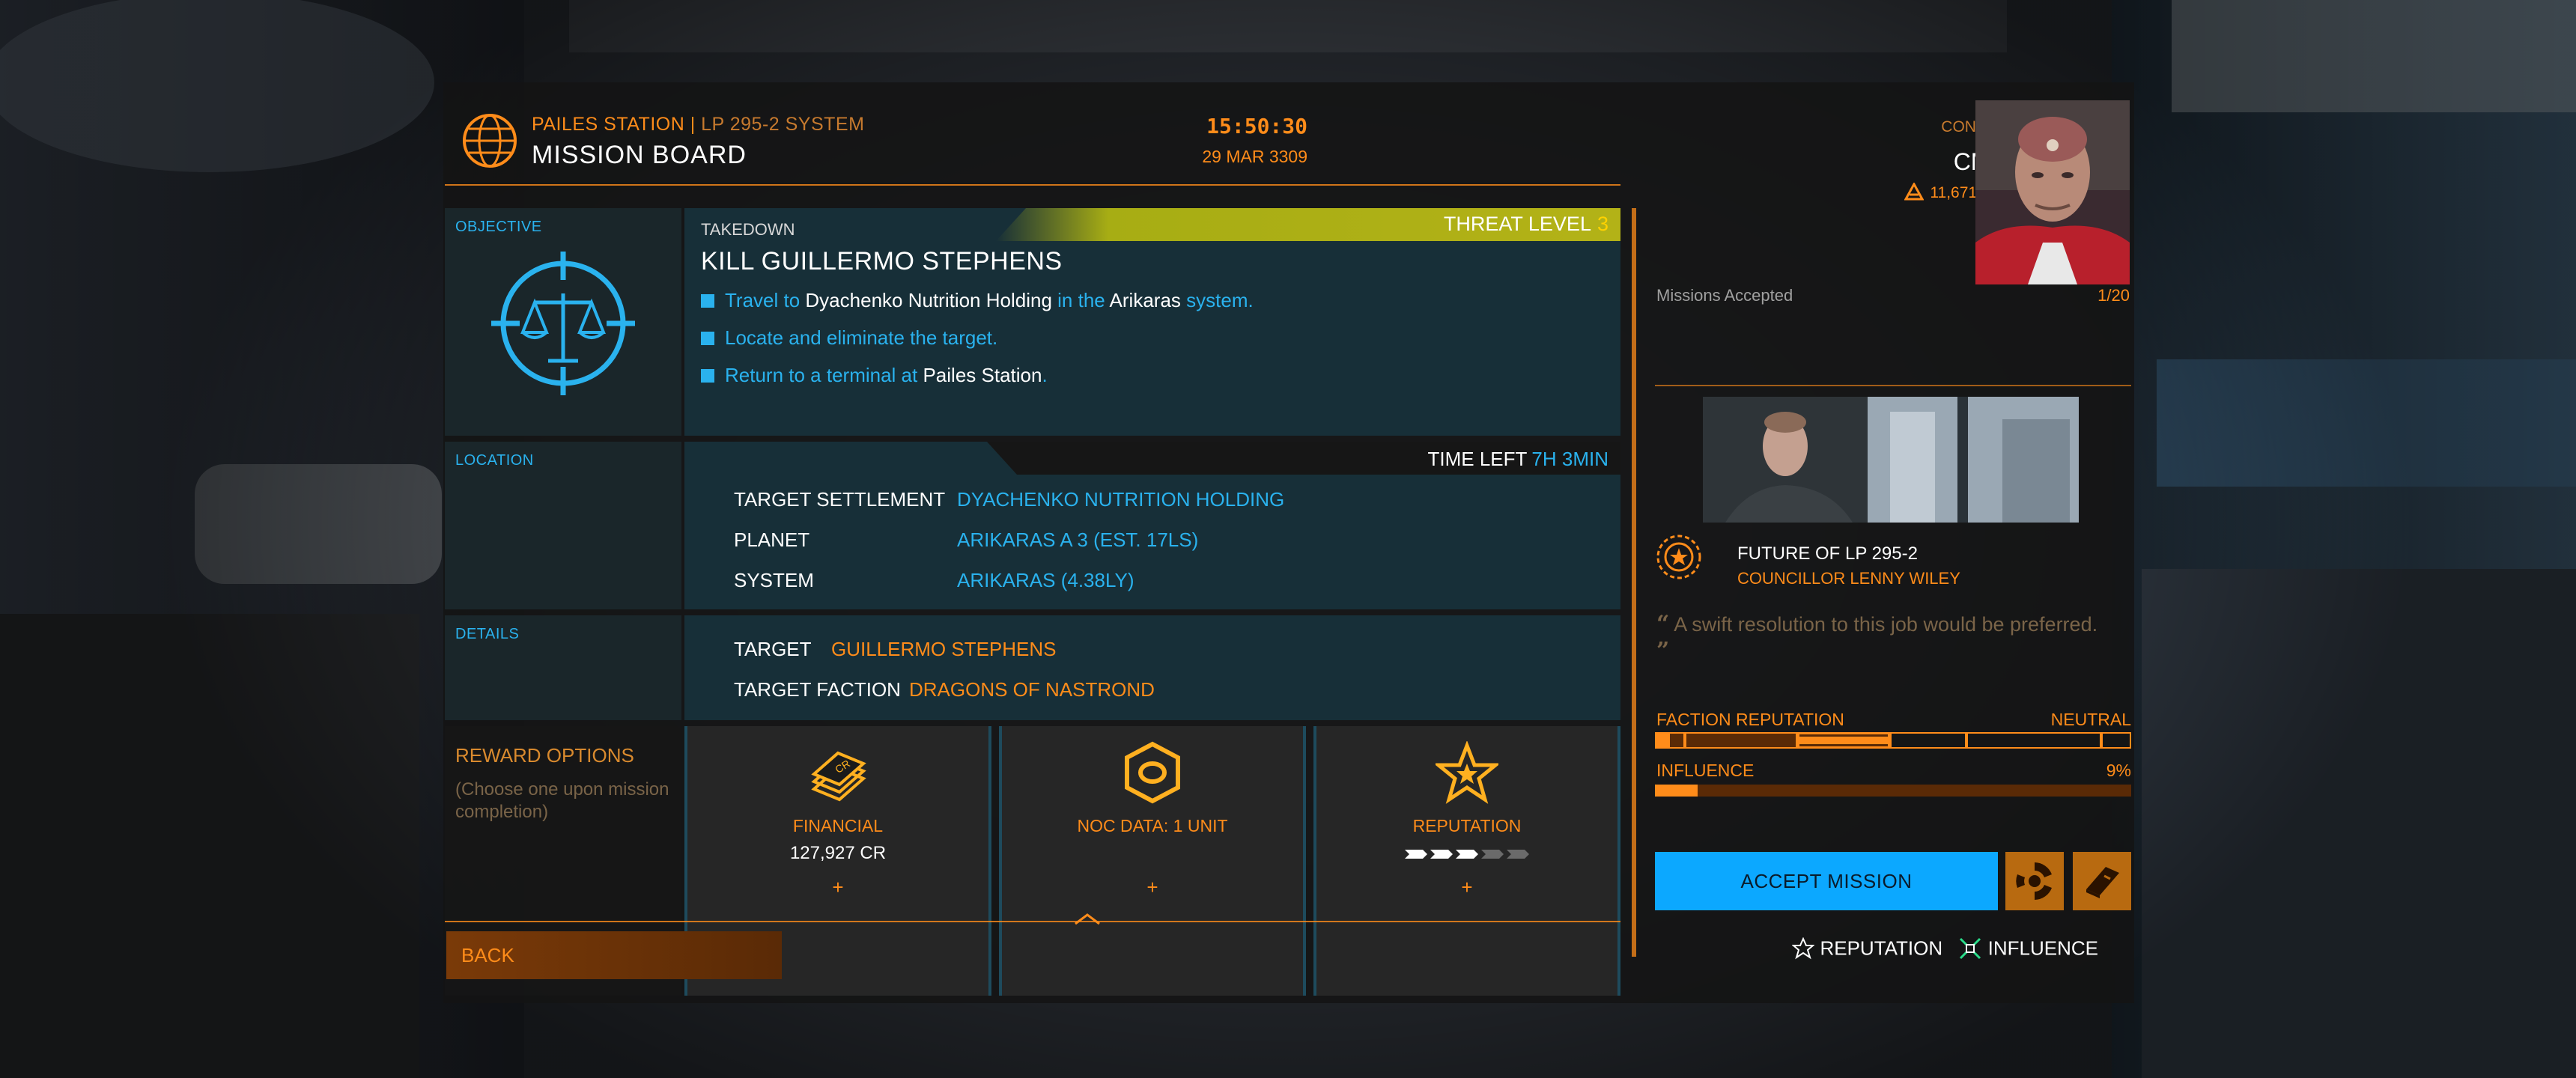 The height and width of the screenshot is (1078, 2576). What do you see at coordinates (1705, 770) in the screenshot?
I see `influence-label: INFLUENCE` at bounding box center [1705, 770].